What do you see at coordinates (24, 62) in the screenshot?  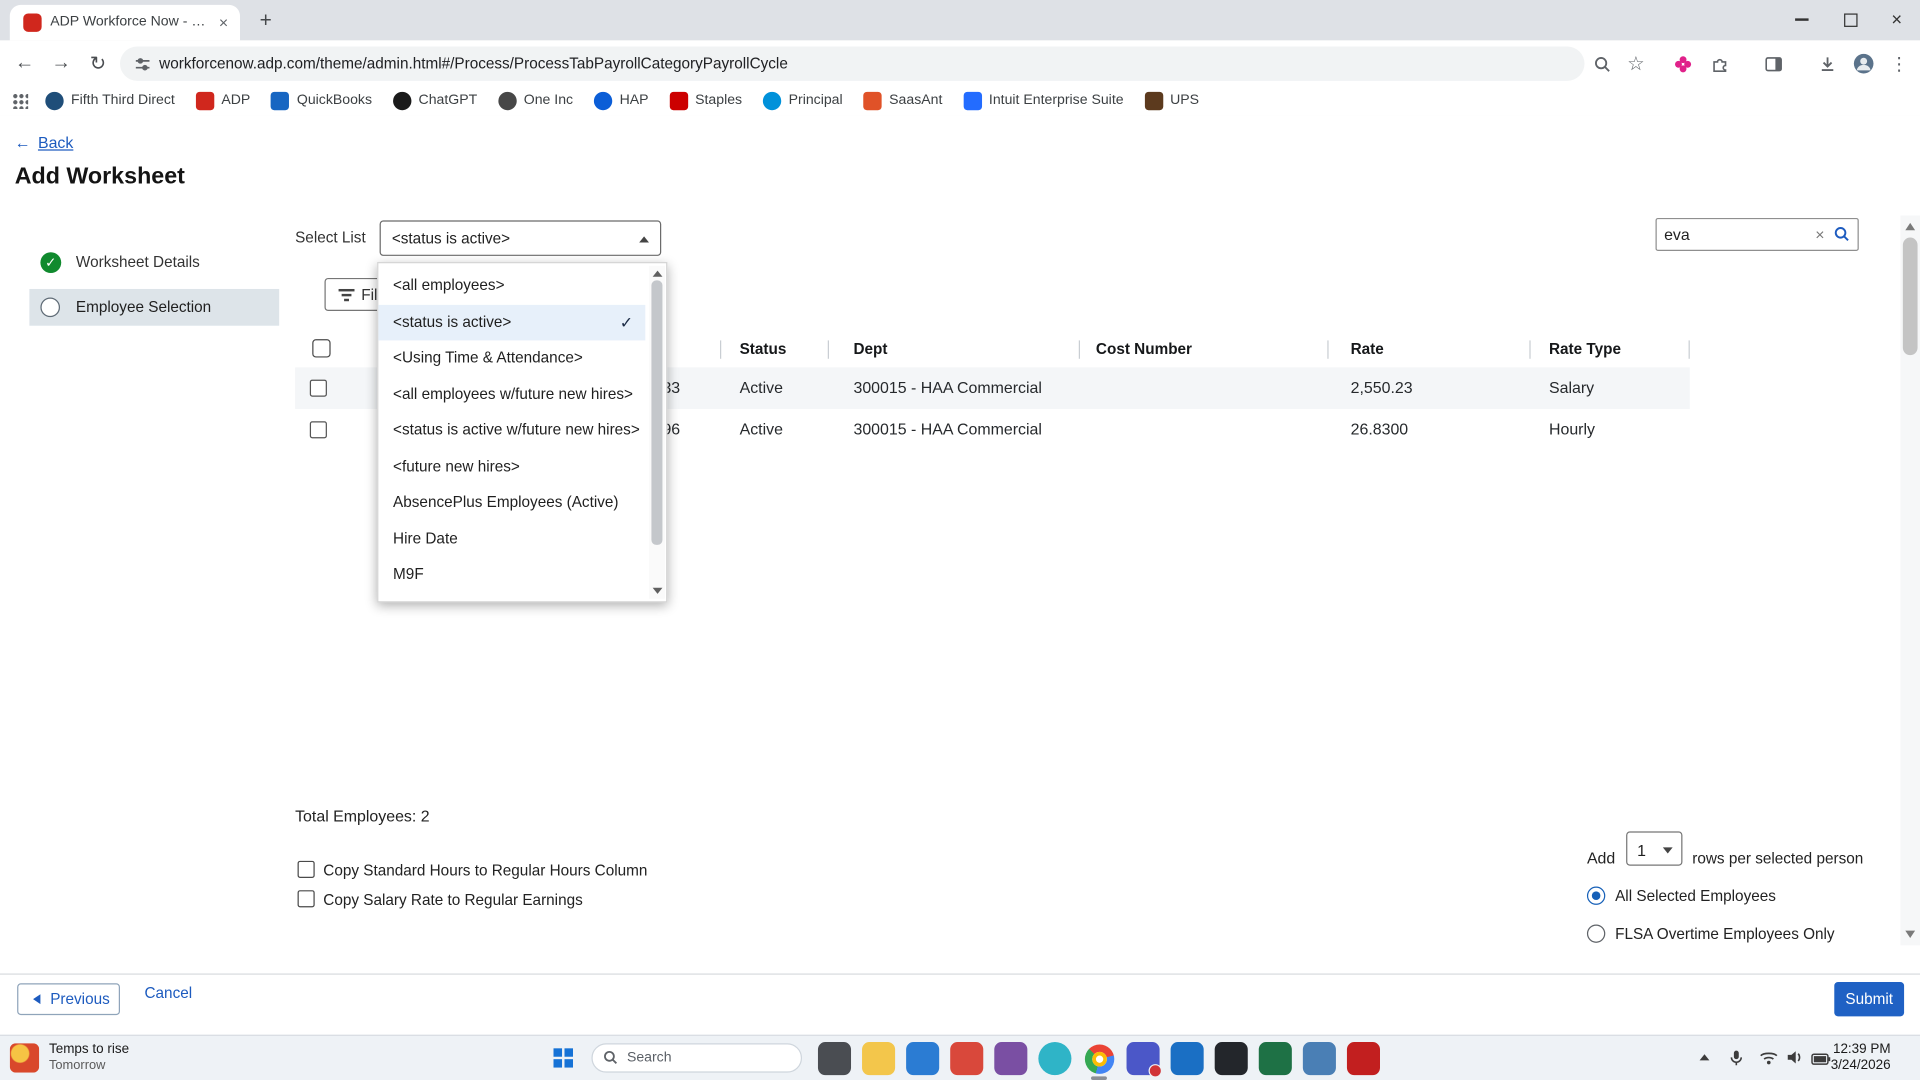 I see `browser-back-button: ←` at bounding box center [24, 62].